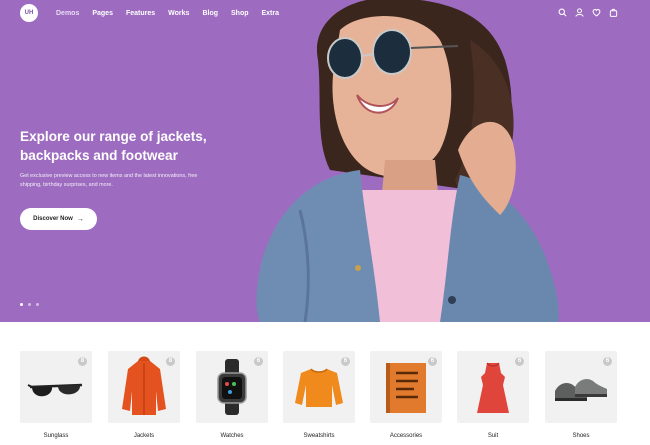 The image size is (650, 445). I want to click on discover-now-button: Discover Now →, so click(58, 219).